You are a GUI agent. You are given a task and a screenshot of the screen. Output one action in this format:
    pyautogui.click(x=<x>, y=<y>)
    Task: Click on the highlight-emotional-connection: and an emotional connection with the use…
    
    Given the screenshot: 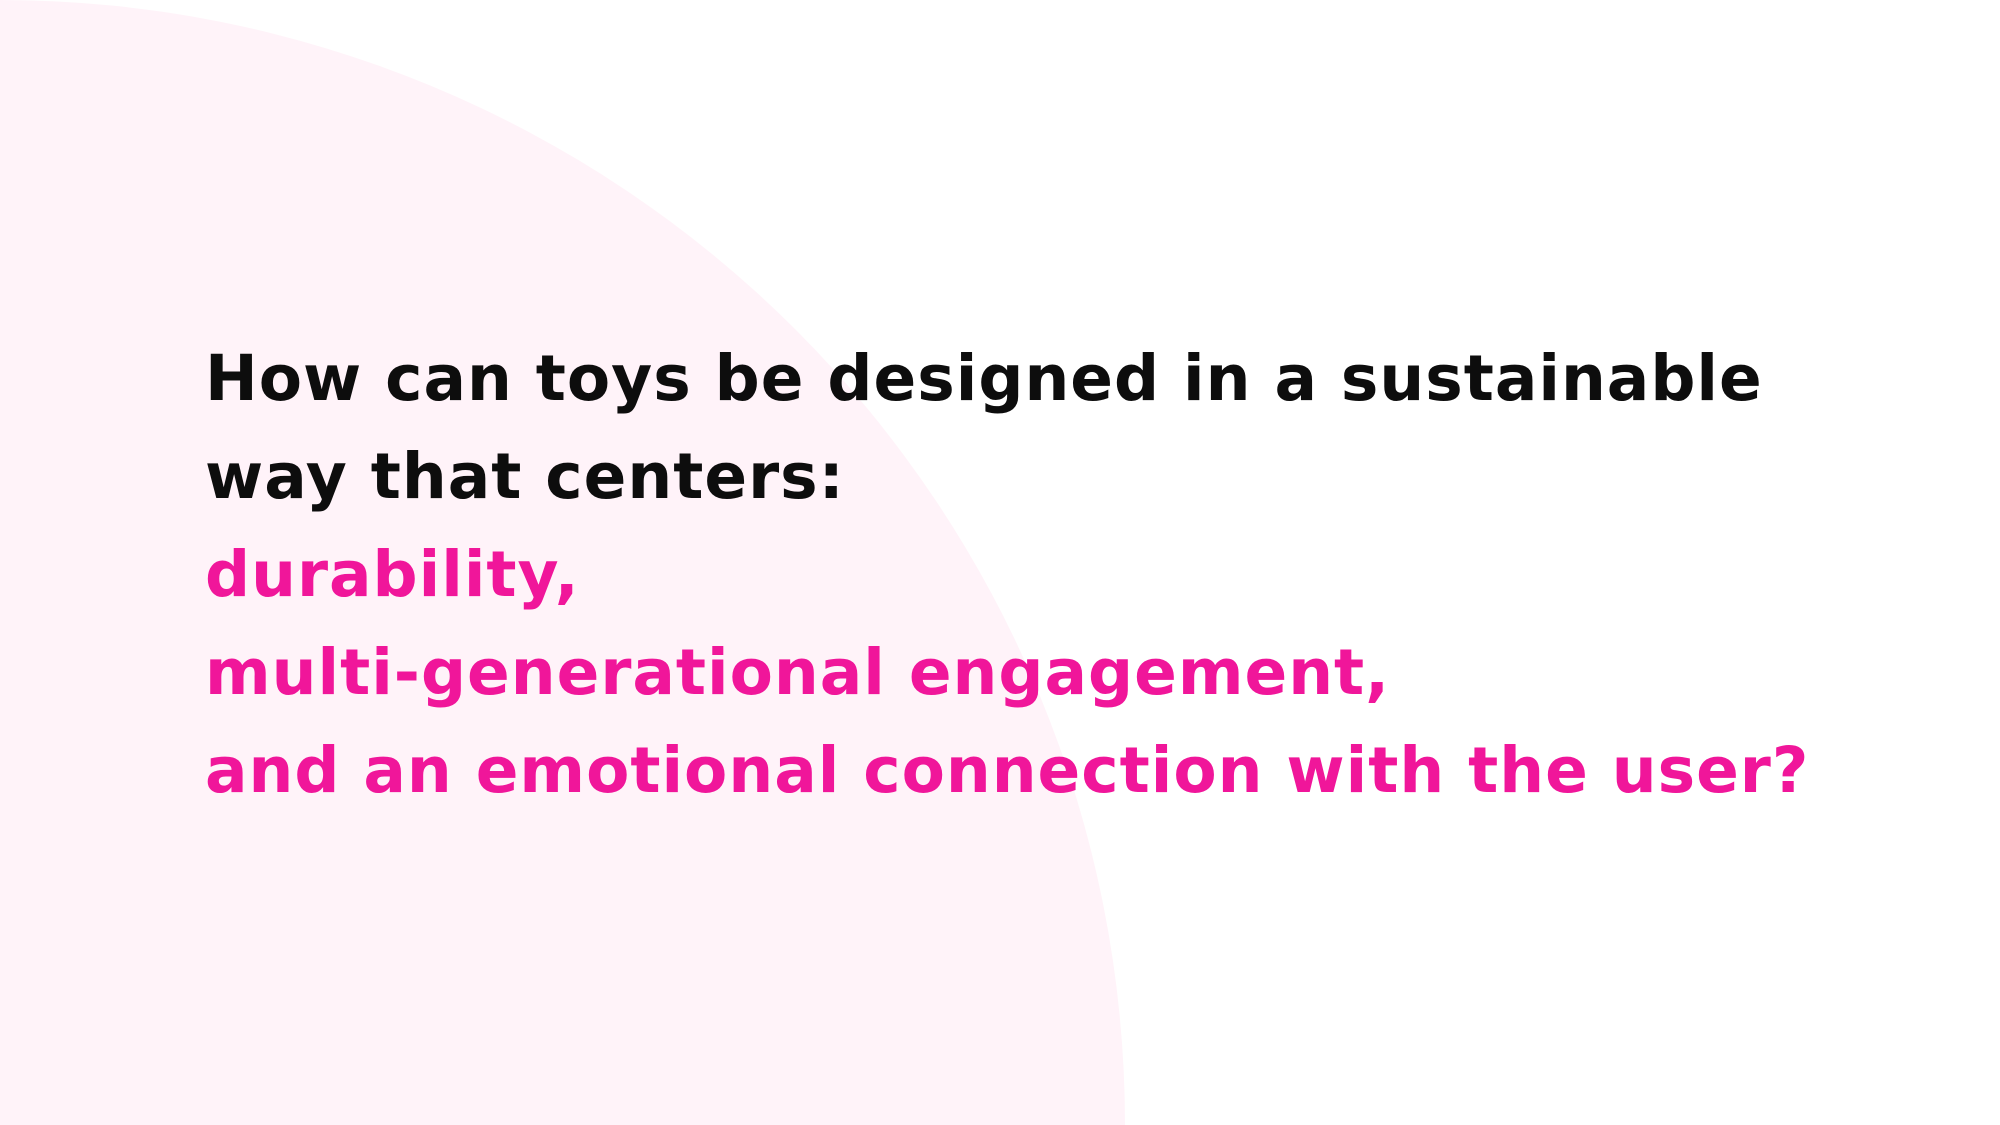 What is the action you would take?
    pyautogui.click(x=1007, y=770)
    